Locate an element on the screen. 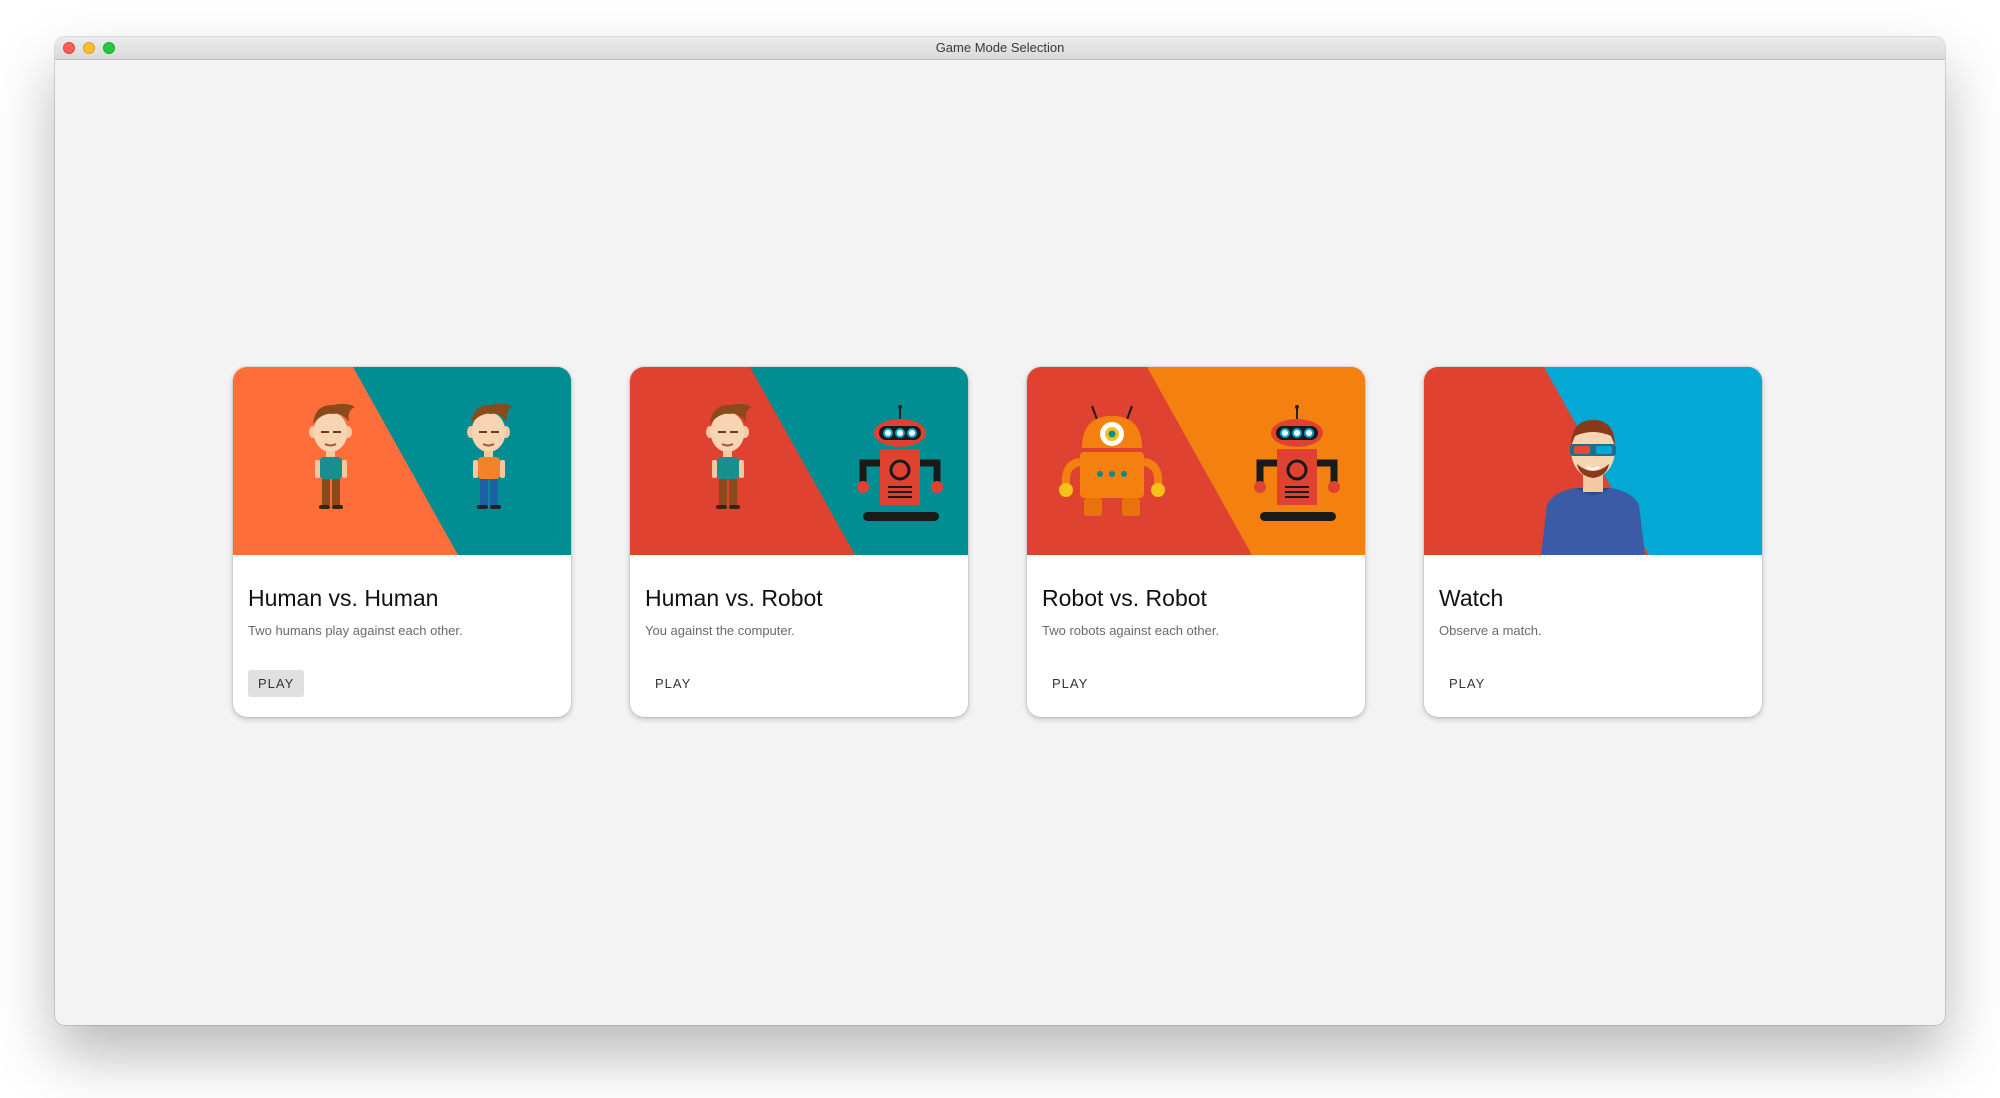 This screenshot has width=2000, height=1098. card-title: Human vs. Robot is located at coordinates (734, 598).